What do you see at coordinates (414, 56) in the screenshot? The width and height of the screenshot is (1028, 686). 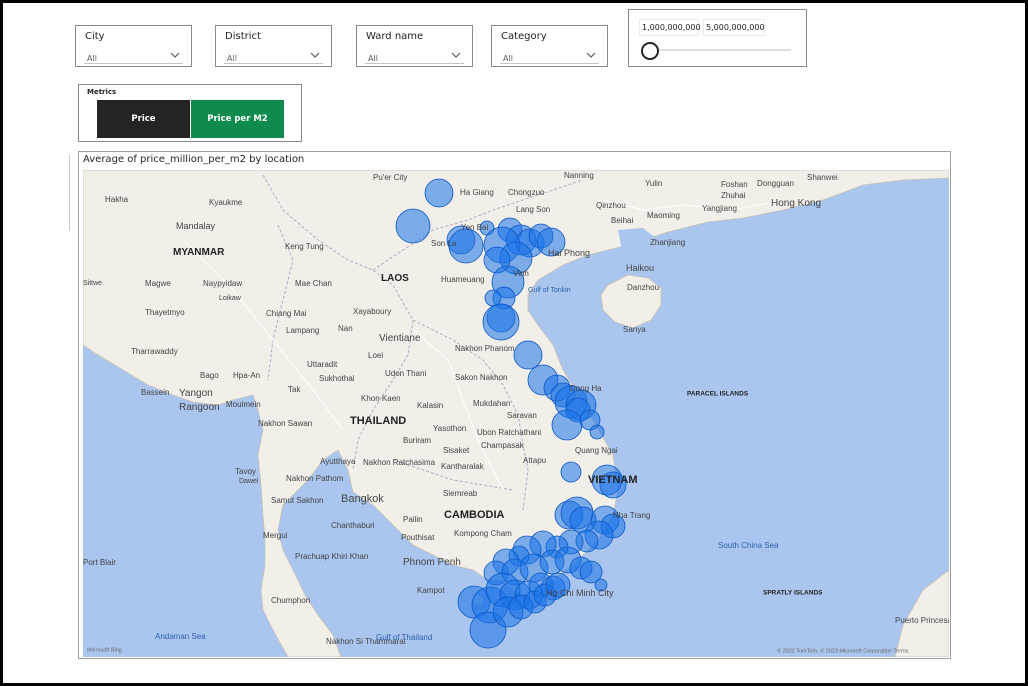 I see `ward-dropdown: All` at bounding box center [414, 56].